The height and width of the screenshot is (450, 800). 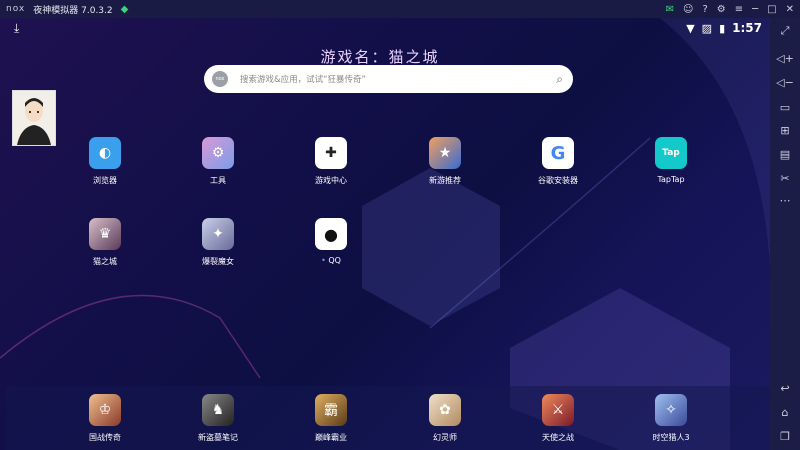 What do you see at coordinates (445, 410) in the screenshot?
I see `huanling-icon: ✿` at bounding box center [445, 410].